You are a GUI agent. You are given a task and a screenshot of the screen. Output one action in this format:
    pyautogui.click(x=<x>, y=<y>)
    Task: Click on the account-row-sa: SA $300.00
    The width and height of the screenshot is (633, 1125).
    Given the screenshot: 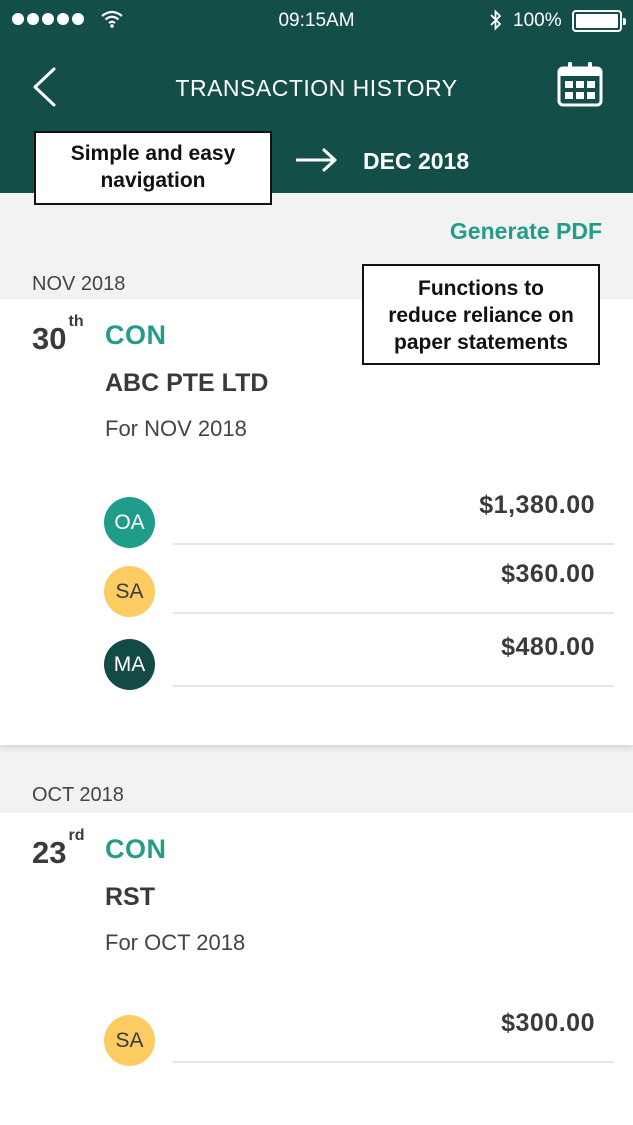 What is the action you would take?
    pyautogui.click(x=316, y=1042)
    